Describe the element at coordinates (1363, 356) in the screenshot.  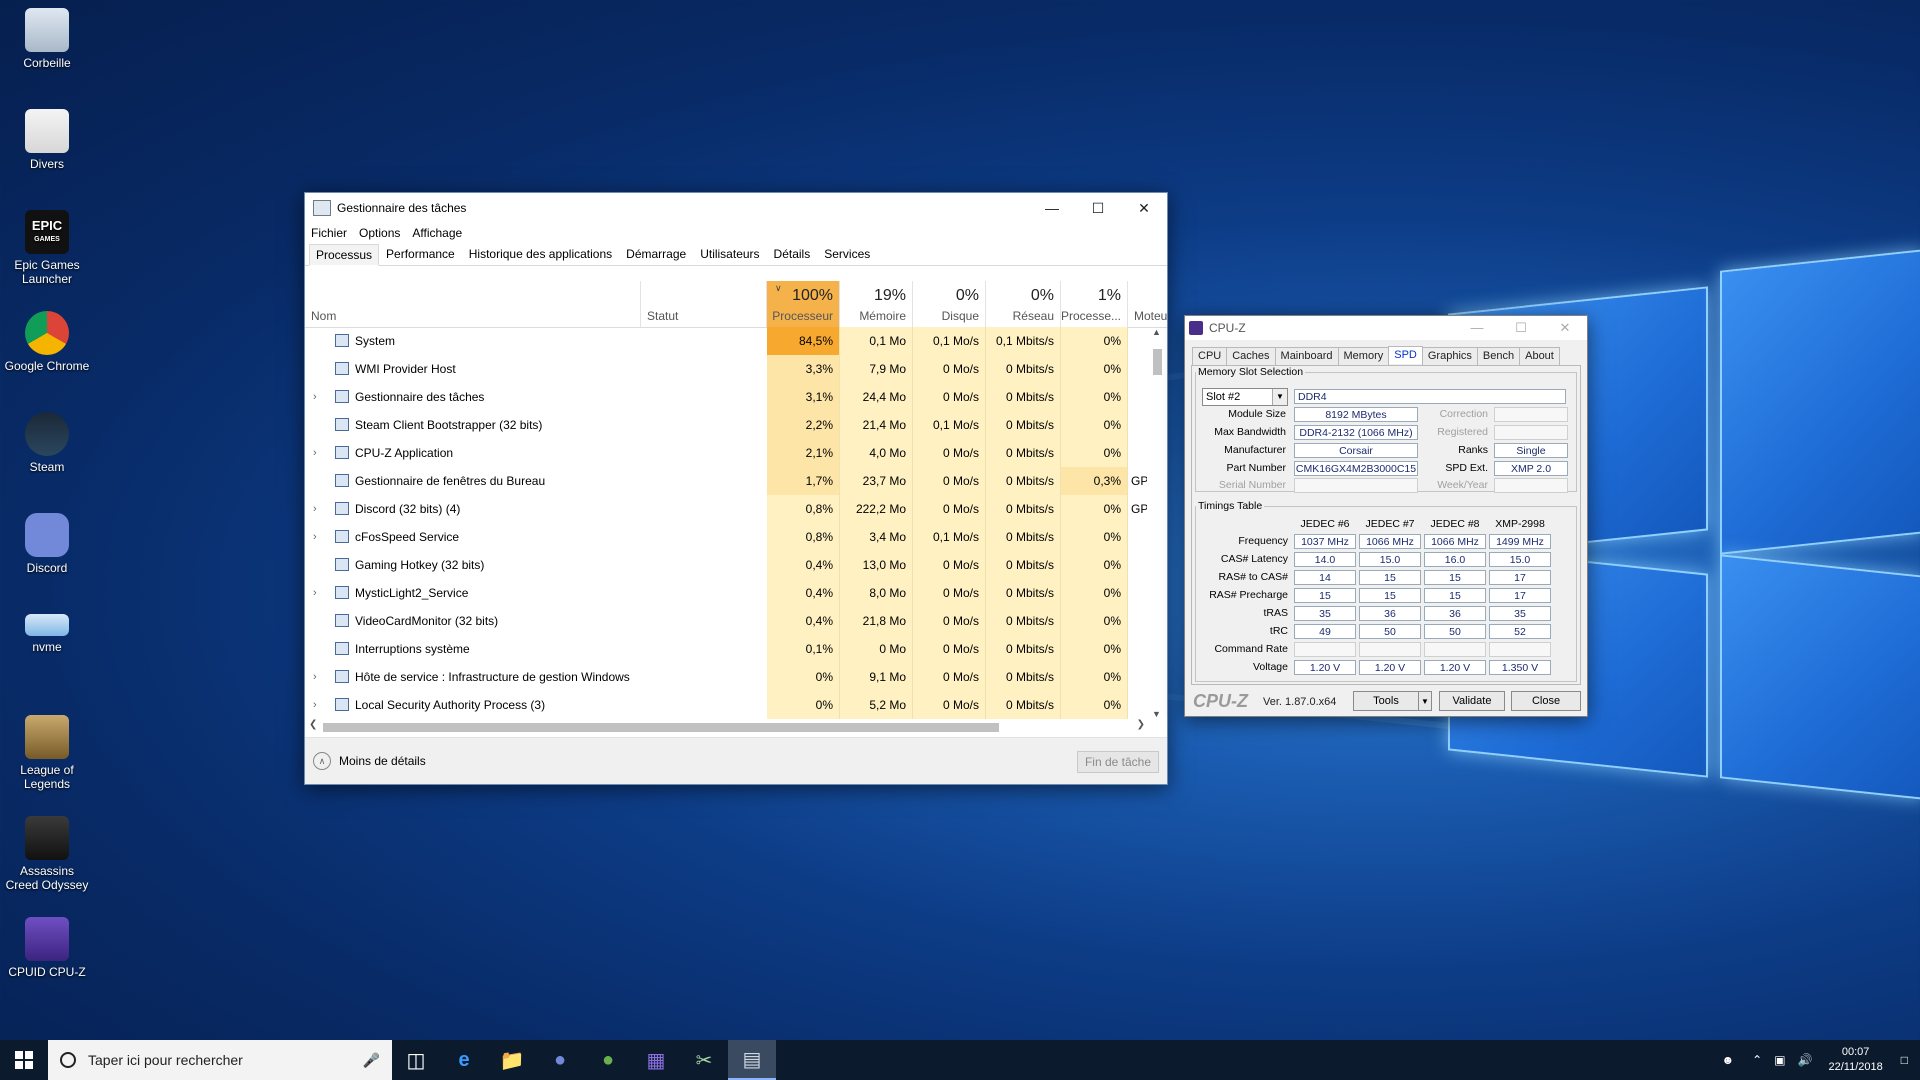
I see `cpuz-tab-memory: Memory` at that location.